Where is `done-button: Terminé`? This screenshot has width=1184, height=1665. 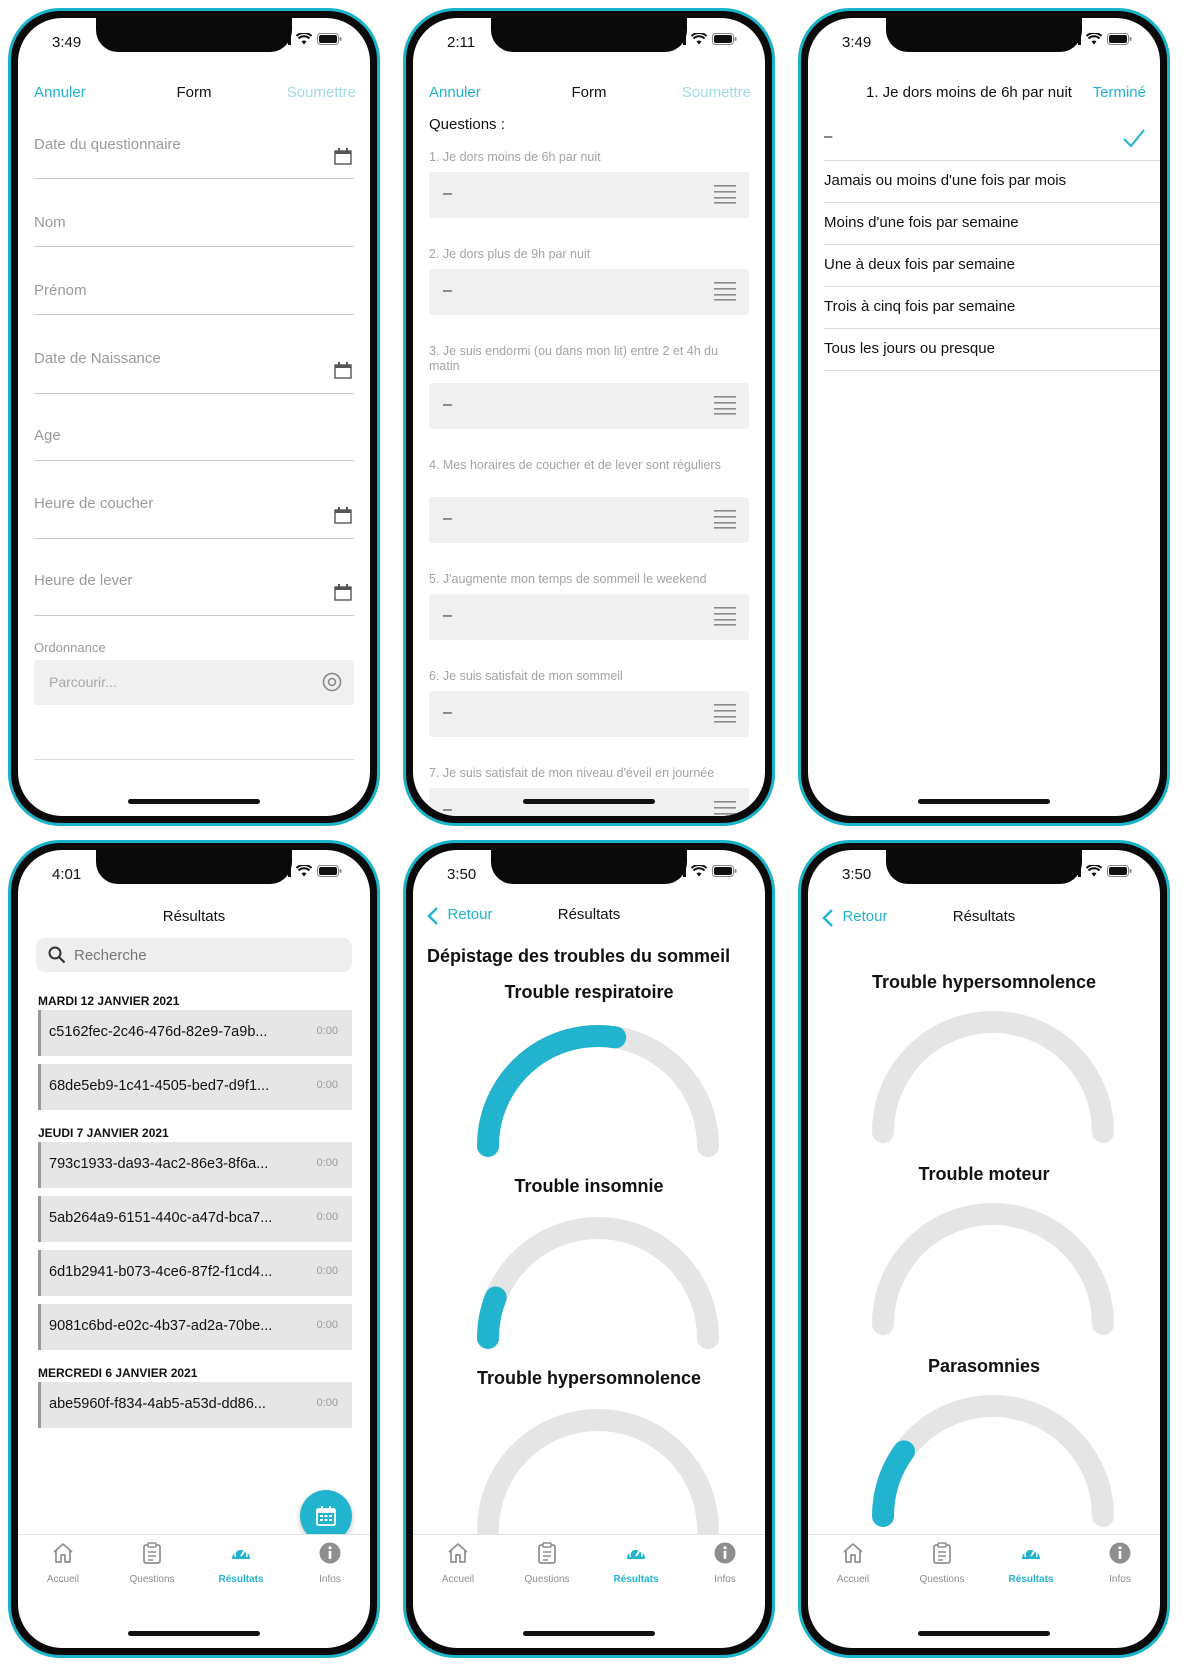
done-button: Terminé is located at coordinates (1119, 92).